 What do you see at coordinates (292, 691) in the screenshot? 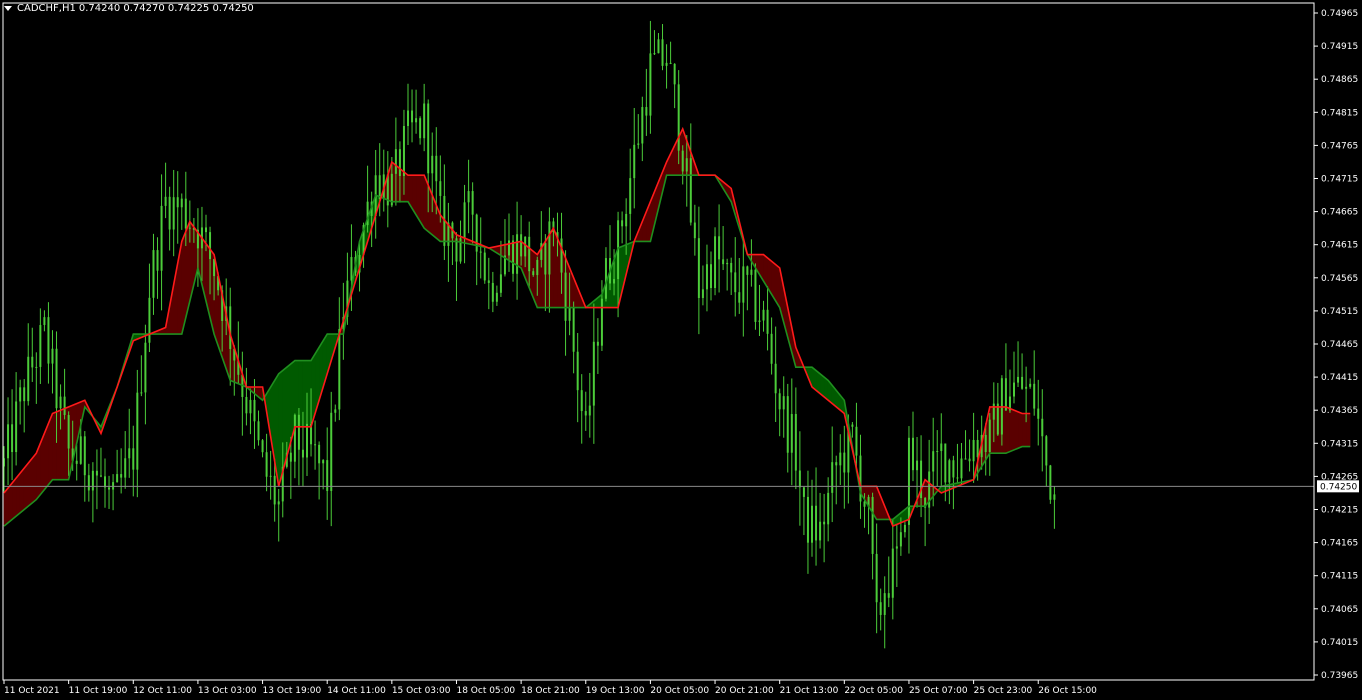
I see `x-tick-label: 13 Oct 19:00` at bounding box center [292, 691].